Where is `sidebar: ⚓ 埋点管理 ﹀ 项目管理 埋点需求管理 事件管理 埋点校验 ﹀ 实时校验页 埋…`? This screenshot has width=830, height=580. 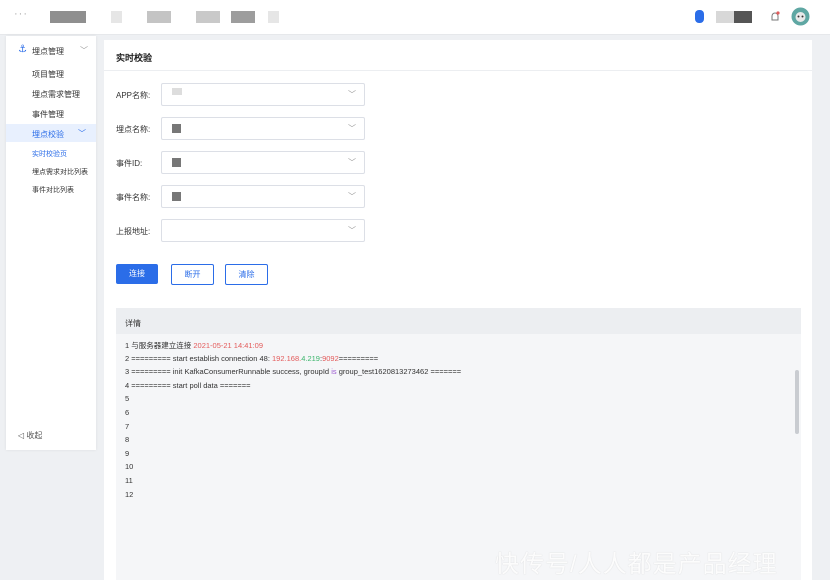 sidebar: ⚓ 埋点管理 ﹀ 项目管理 埋点需求管理 事件管理 埋点校验 ﹀ 实时校验页 埋… is located at coordinates (51, 243).